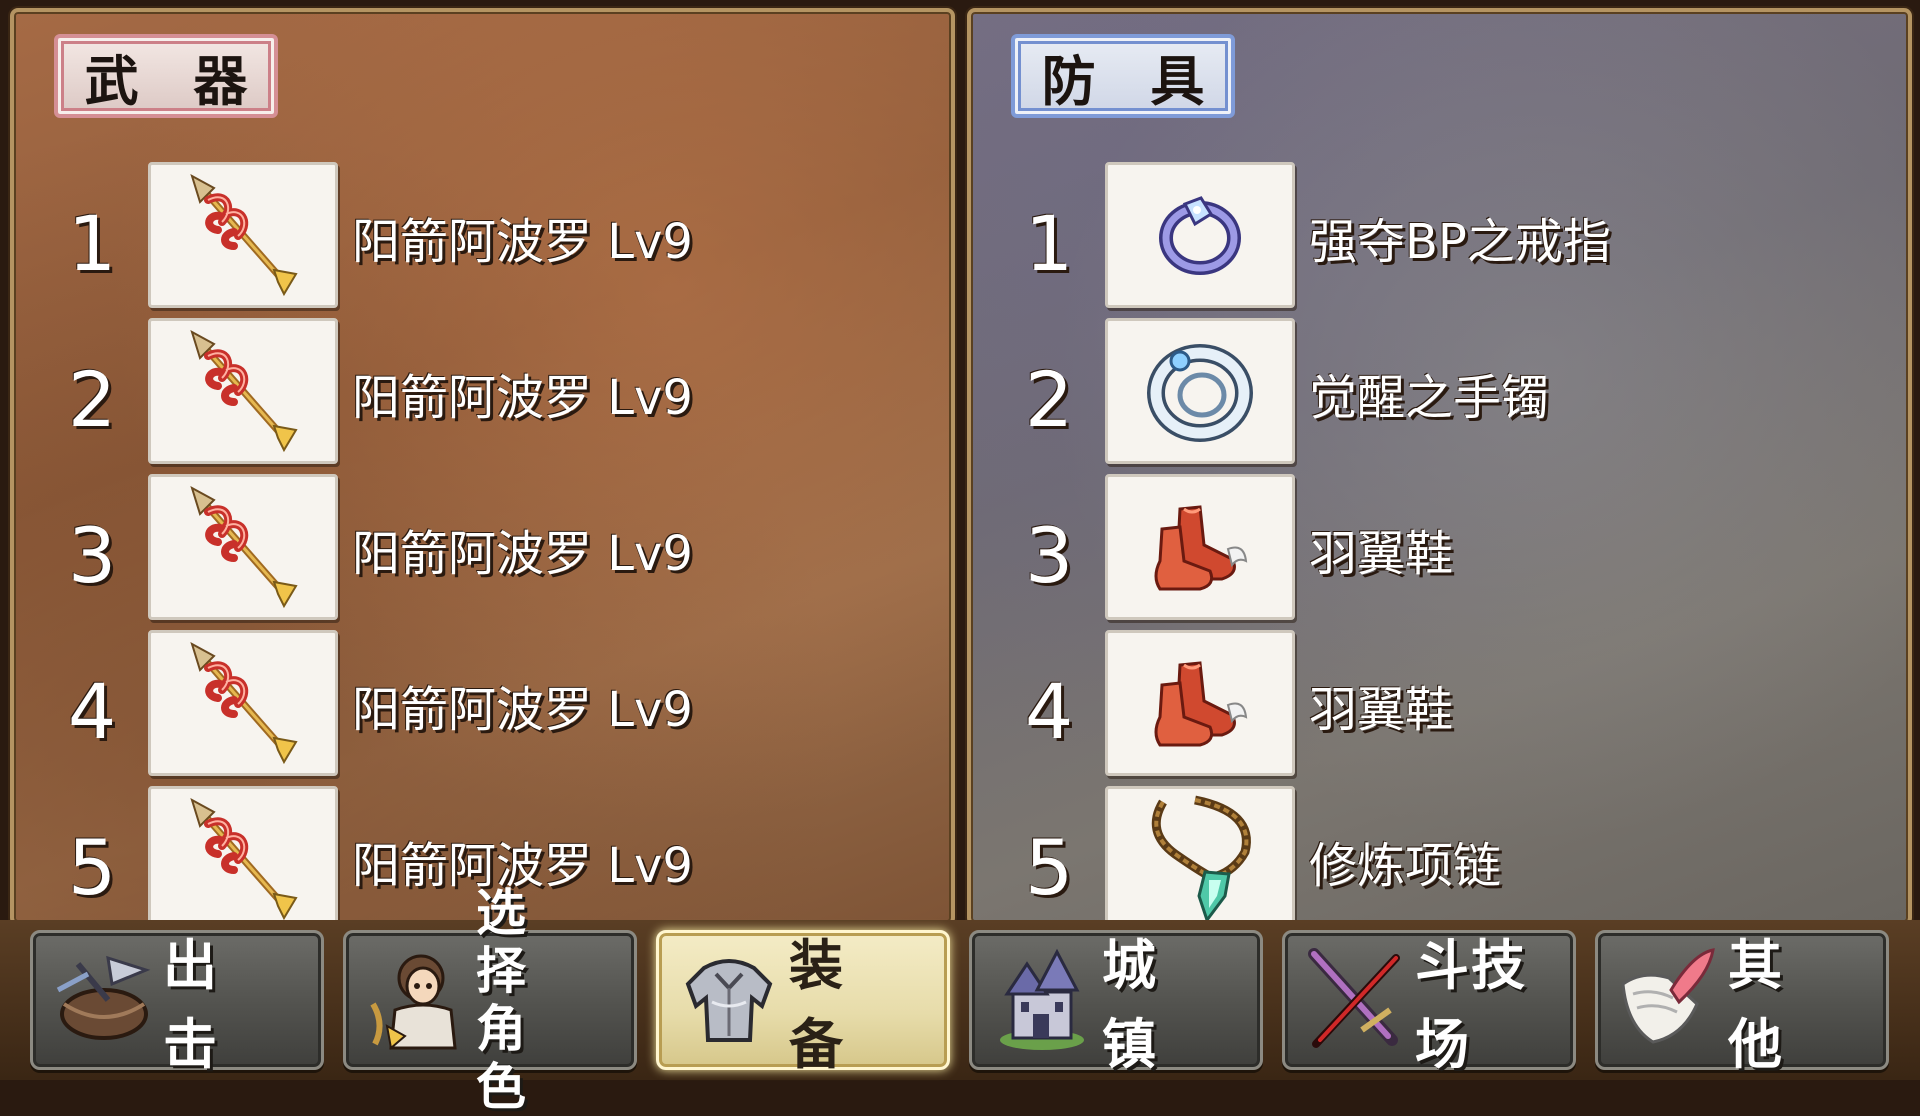  What do you see at coordinates (166, 76) in the screenshot?
I see `weapon-panel-title: 武 器` at bounding box center [166, 76].